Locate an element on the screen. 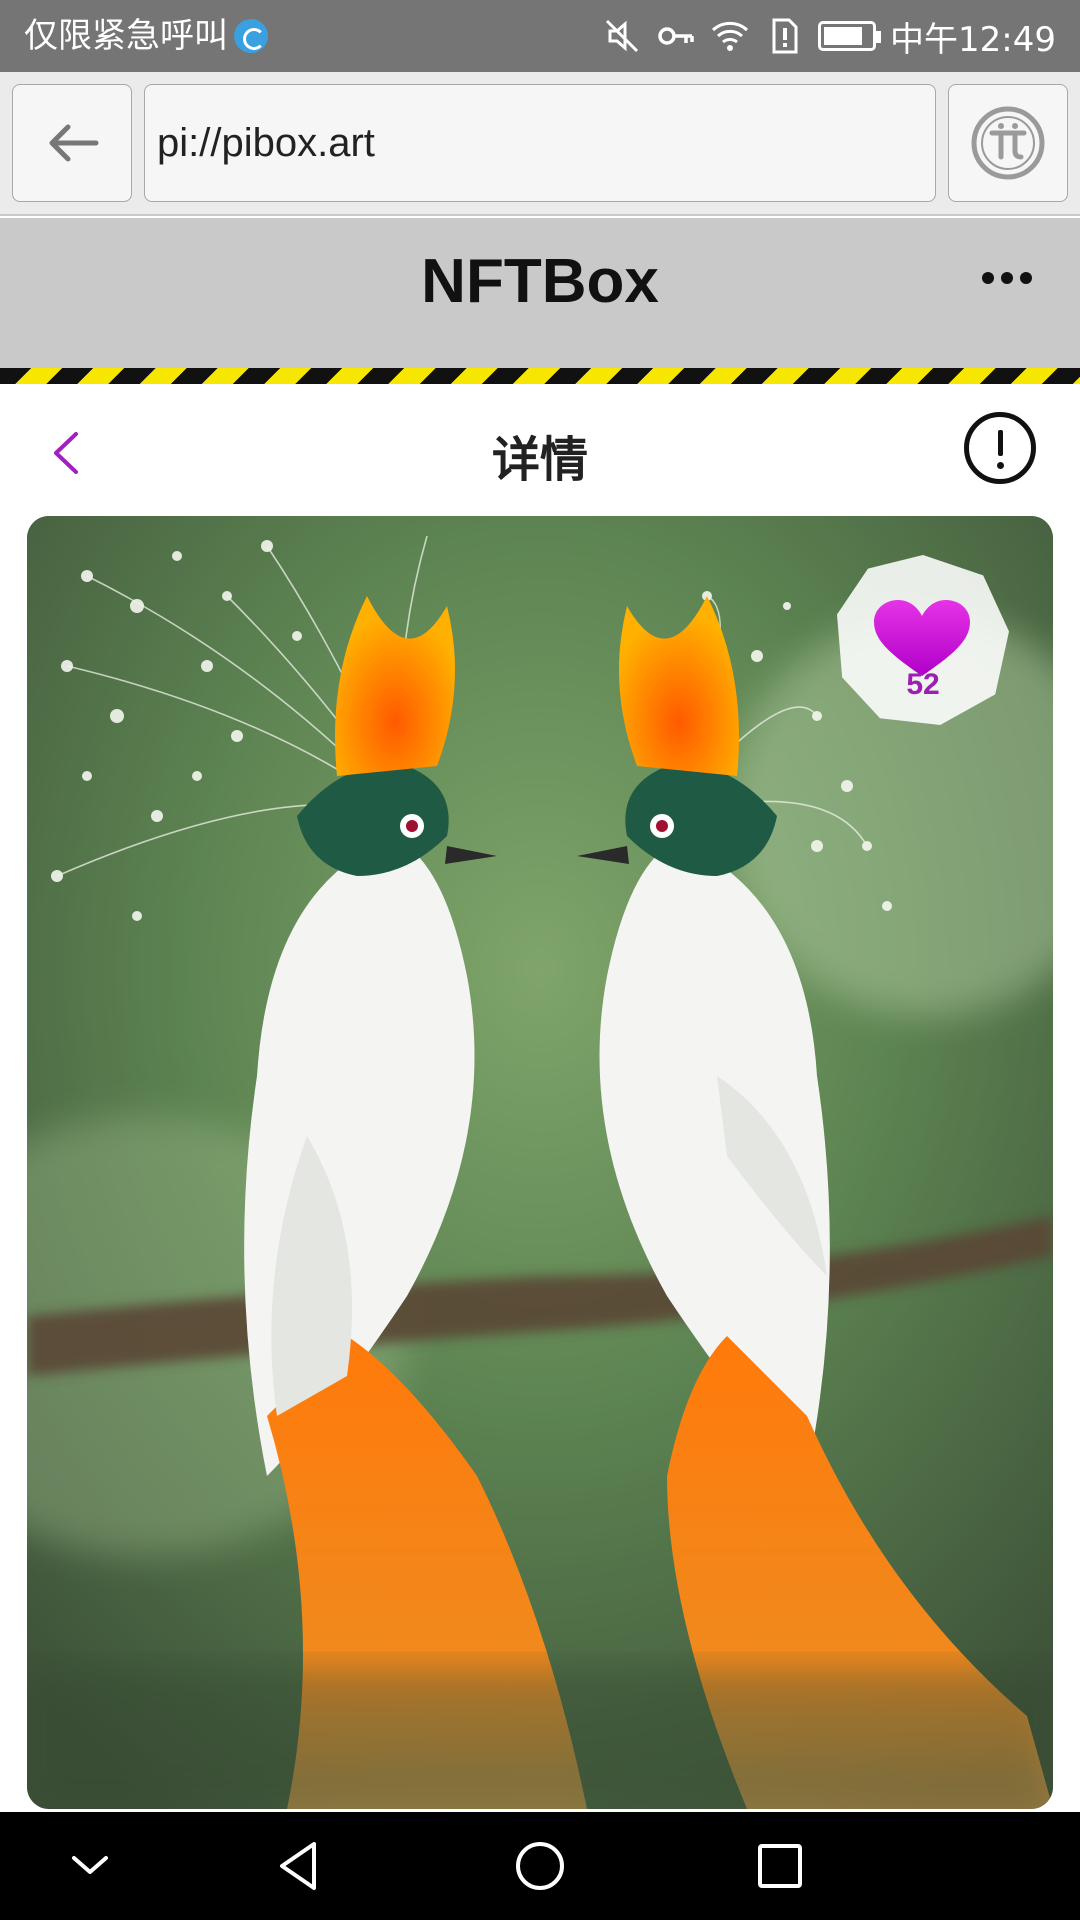 The width and height of the screenshot is (1080, 1920). browser-toolbar: pi://pibox.art is located at coordinates (540, 144).